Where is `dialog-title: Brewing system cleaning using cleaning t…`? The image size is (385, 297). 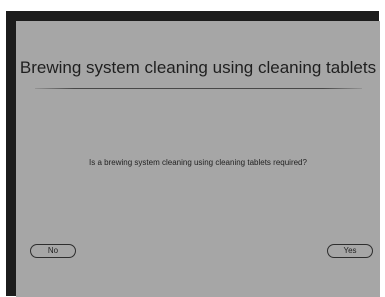 dialog-title: Brewing system cleaning using cleaning t… is located at coordinates (198, 67).